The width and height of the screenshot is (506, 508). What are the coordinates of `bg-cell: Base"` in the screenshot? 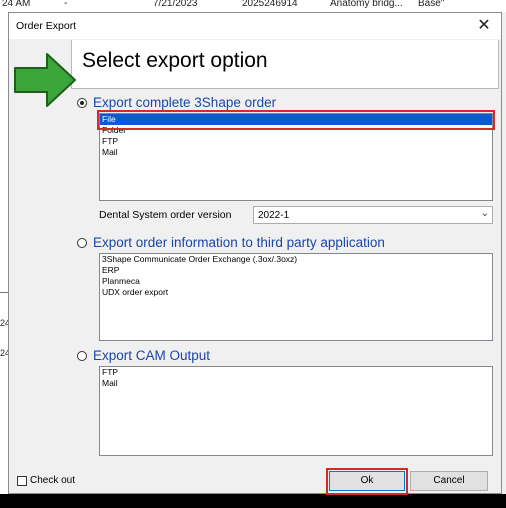 It's located at (431, 4).